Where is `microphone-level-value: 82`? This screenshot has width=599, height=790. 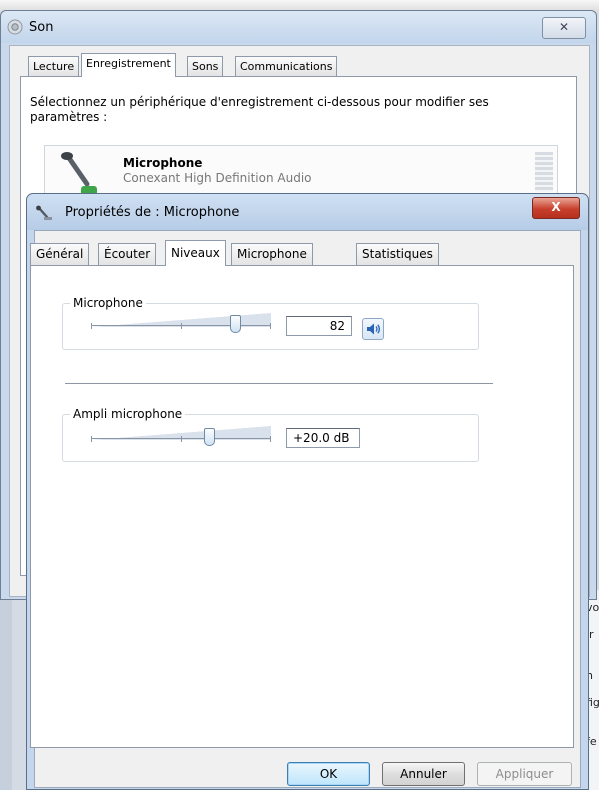
microphone-level-value: 82 is located at coordinates (319, 326).